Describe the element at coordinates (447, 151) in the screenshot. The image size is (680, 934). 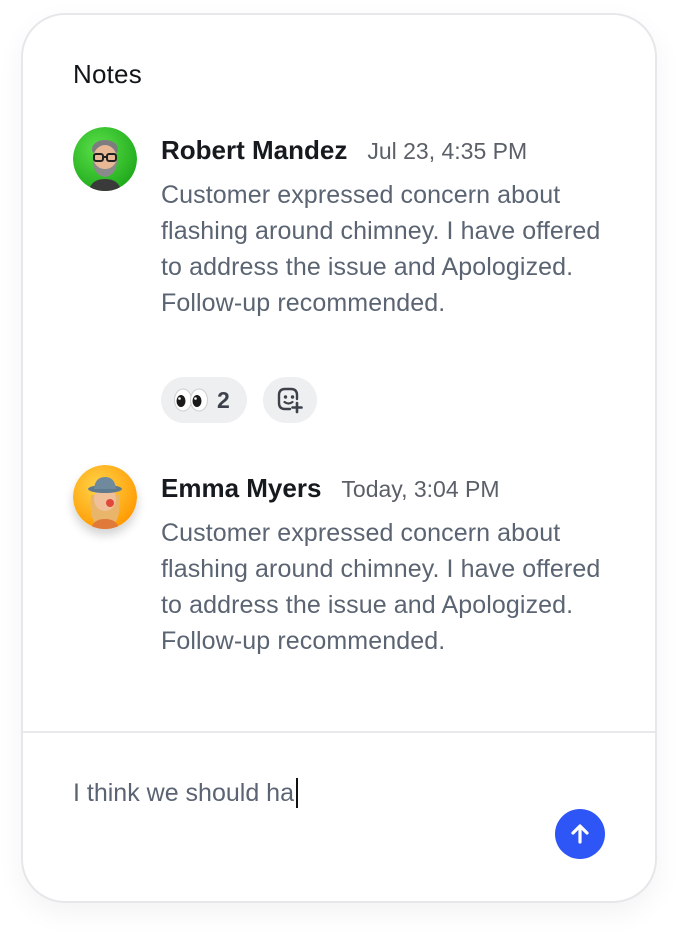
I see `note-timestamp: Jul 23, 4:35 PM` at that location.